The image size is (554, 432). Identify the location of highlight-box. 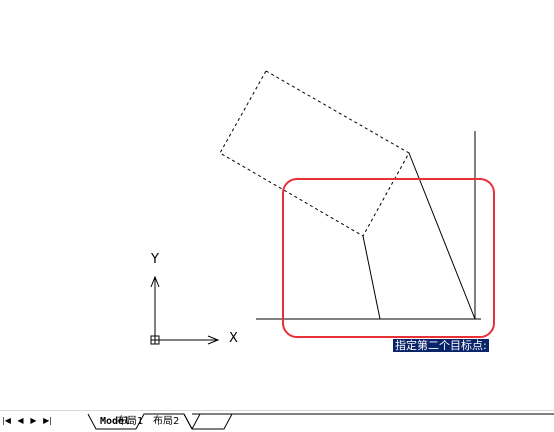
(388, 258).